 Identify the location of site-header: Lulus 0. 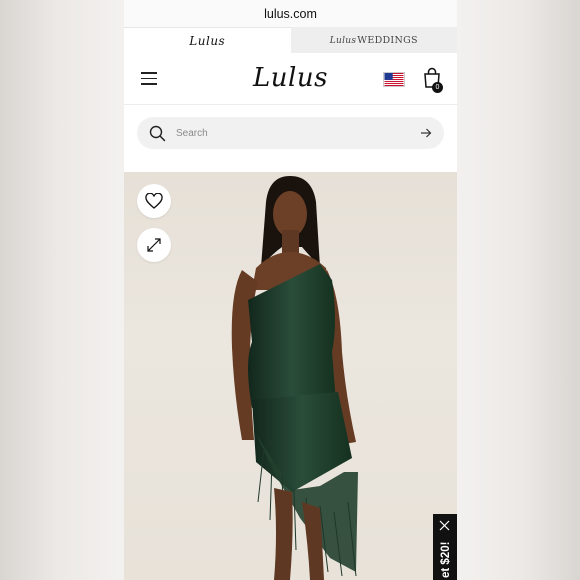
(290, 79).